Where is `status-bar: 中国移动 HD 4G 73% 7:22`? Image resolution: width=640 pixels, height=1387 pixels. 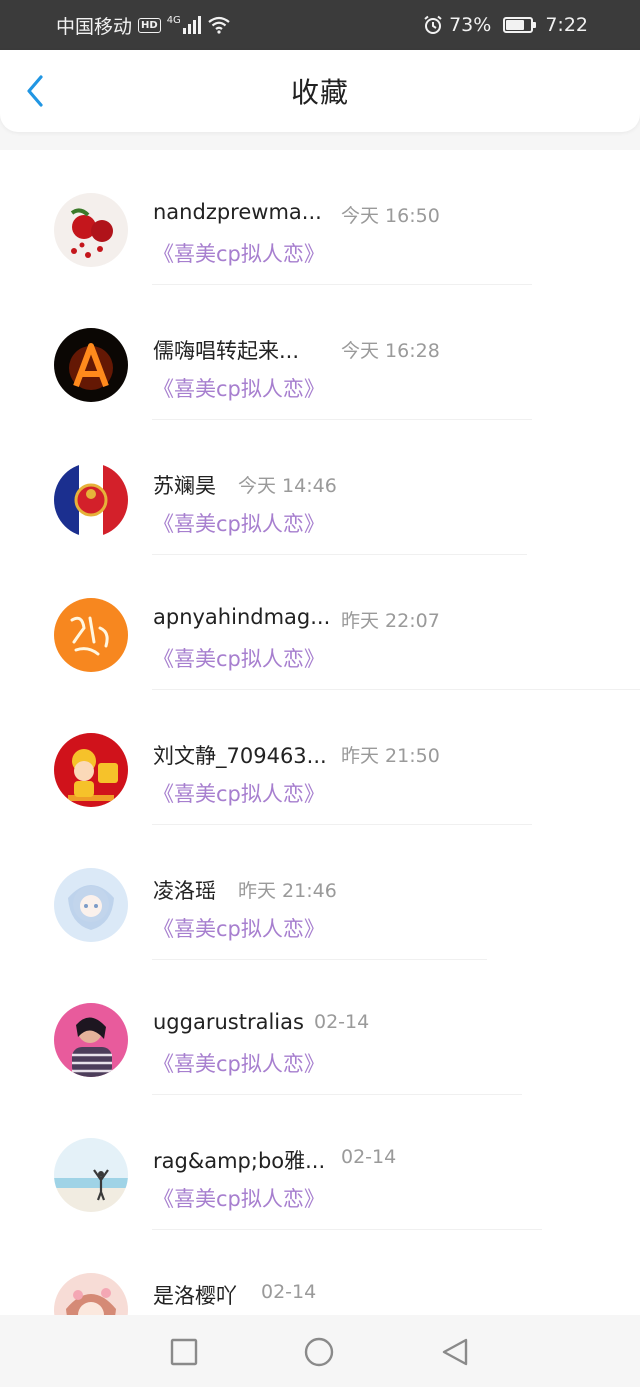 status-bar: 中国移动 HD 4G 73% 7:22 is located at coordinates (320, 25).